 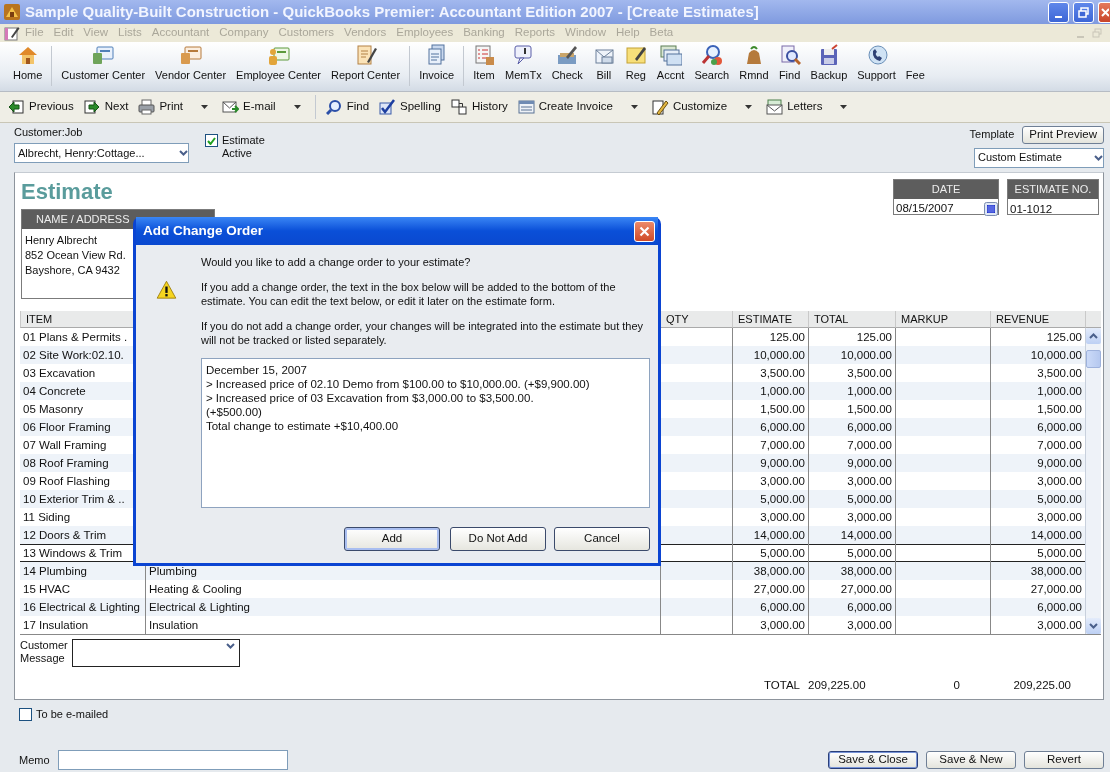 I want to click on toolbar-button: Rmnd, so click(x=754, y=65).